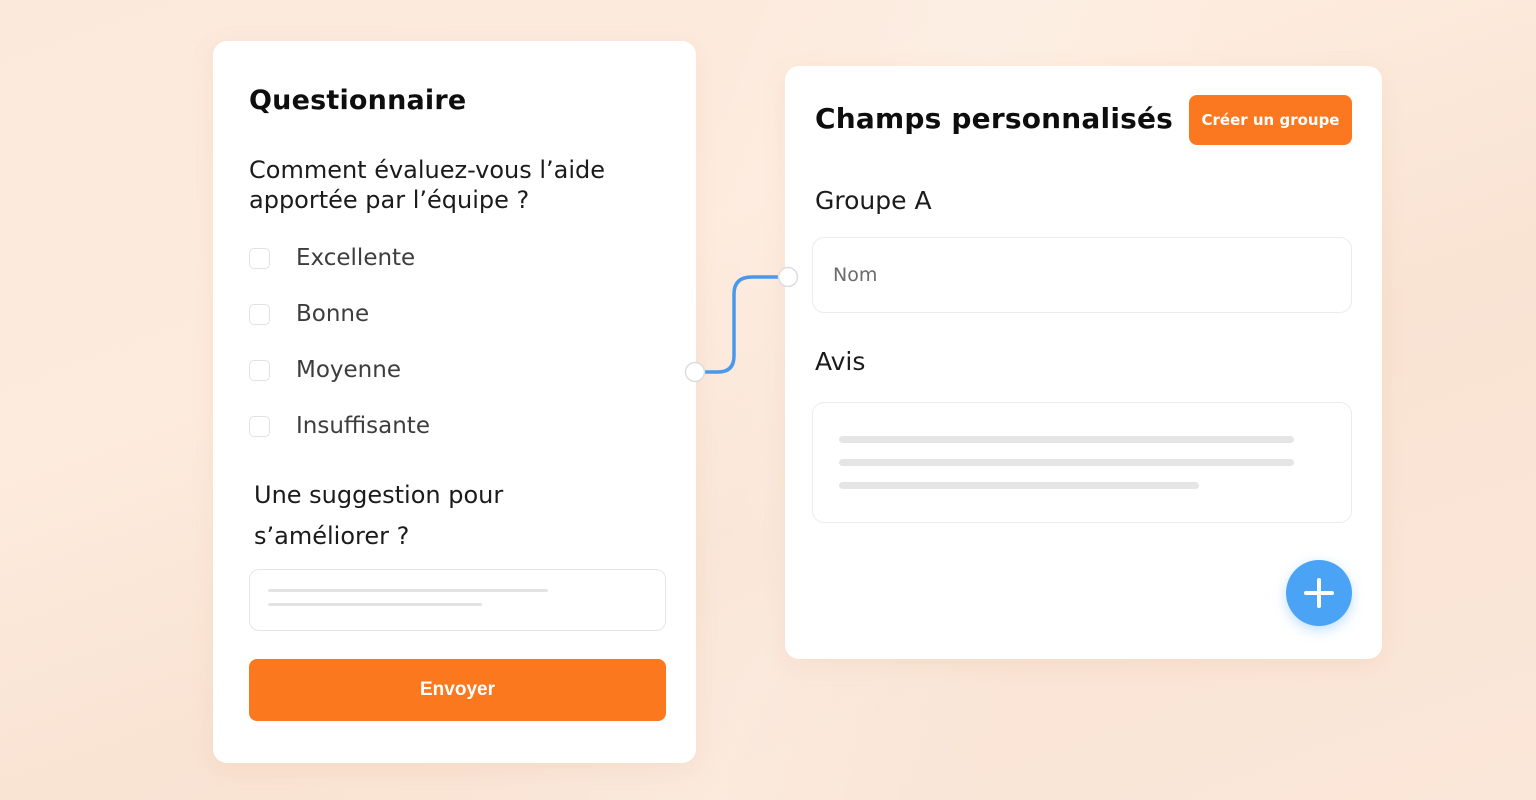  Describe the element at coordinates (457, 600) in the screenshot. I see `suggestion-textarea` at that location.